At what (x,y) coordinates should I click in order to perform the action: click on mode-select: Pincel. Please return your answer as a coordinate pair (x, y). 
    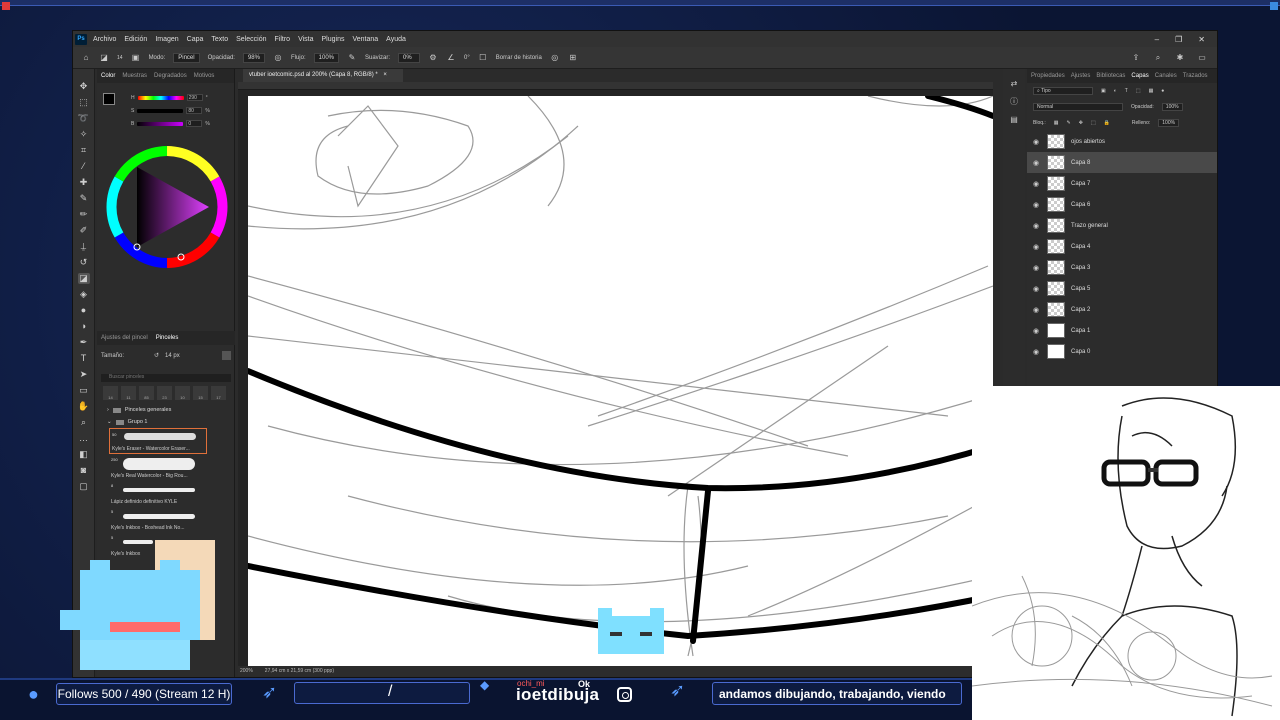
    Looking at the image, I should click on (186, 57).